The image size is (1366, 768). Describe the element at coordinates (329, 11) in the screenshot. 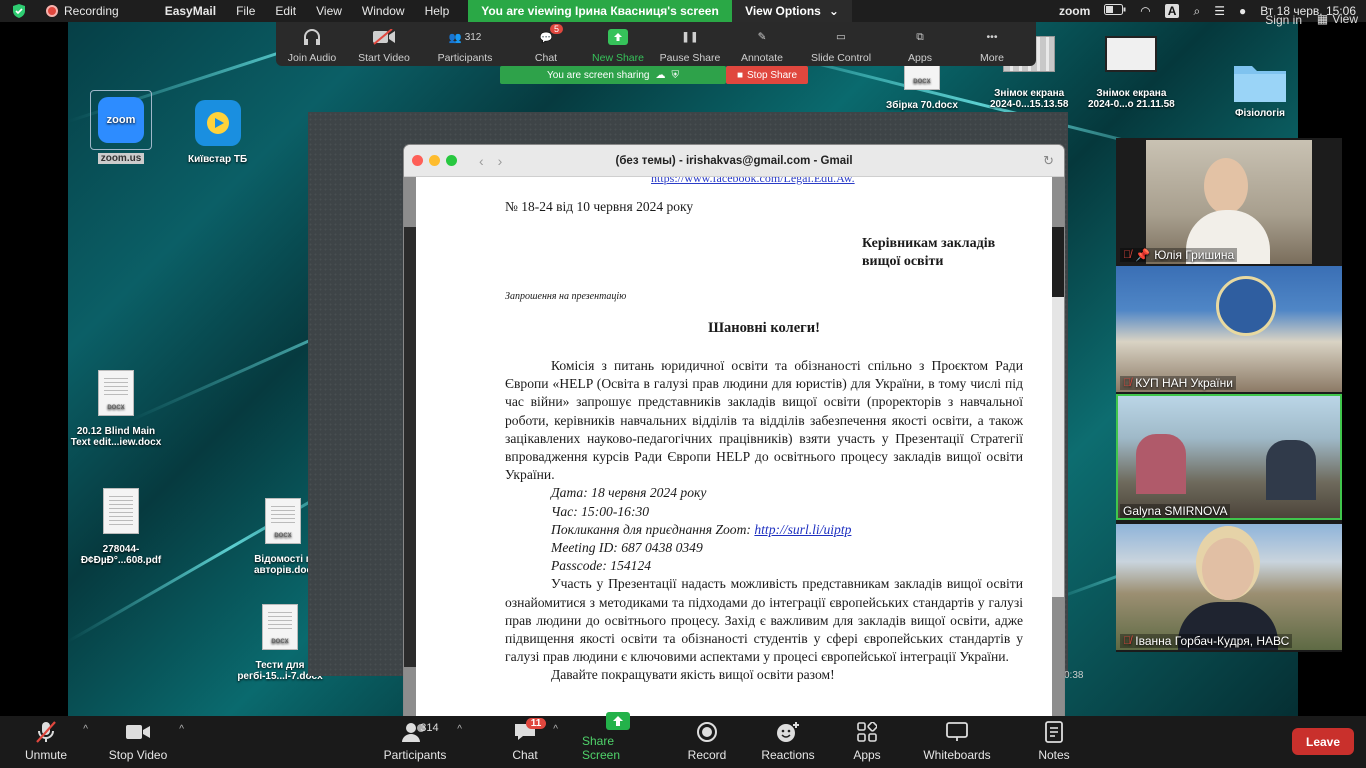

I see `menu-view: View` at that location.